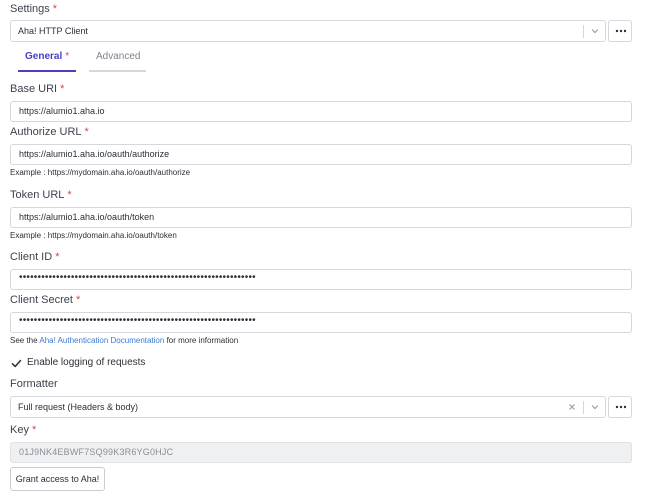  I want to click on settings-label-text: Settings, so click(30, 9).